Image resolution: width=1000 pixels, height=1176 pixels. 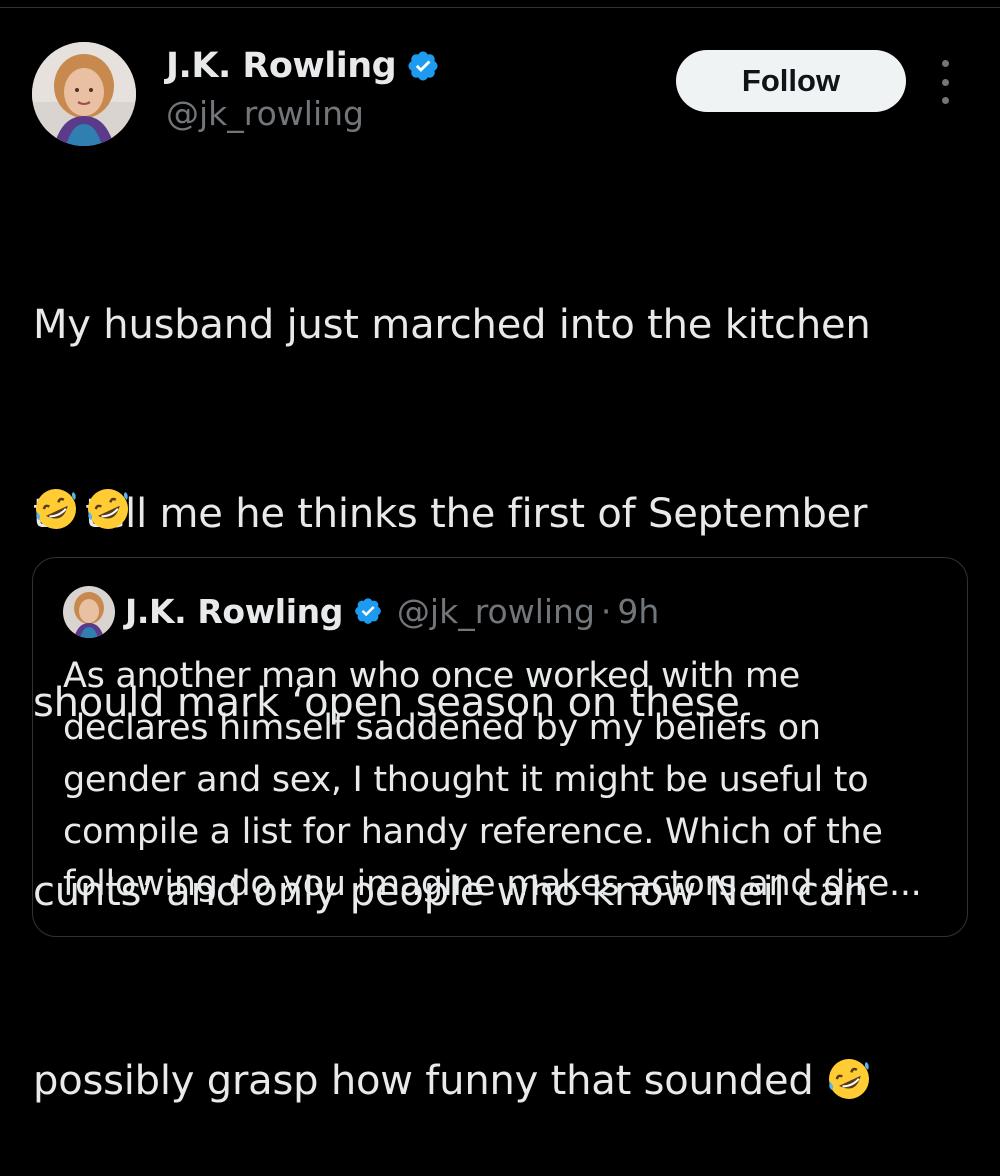 What do you see at coordinates (791, 81) in the screenshot?
I see `follow-button: Follow` at bounding box center [791, 81].